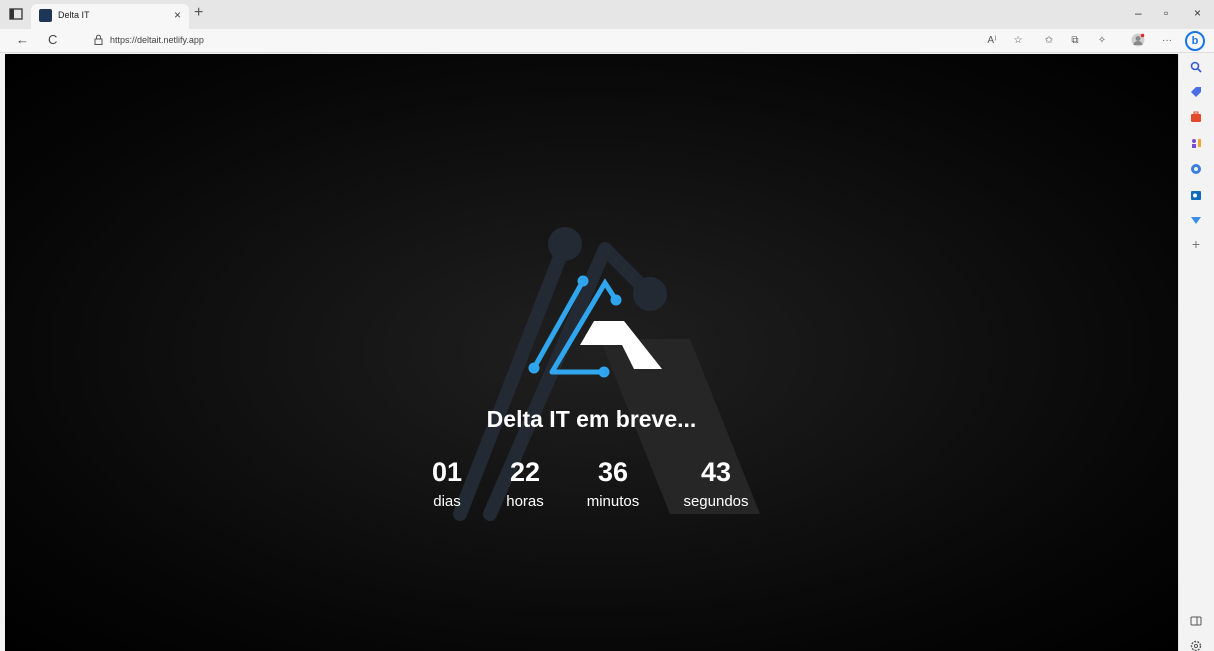 The width and height of the screenshot is (1214, 651). Describe the element at coordinates (98, 39) in the screenshot. I see `lock-icon` at that location.